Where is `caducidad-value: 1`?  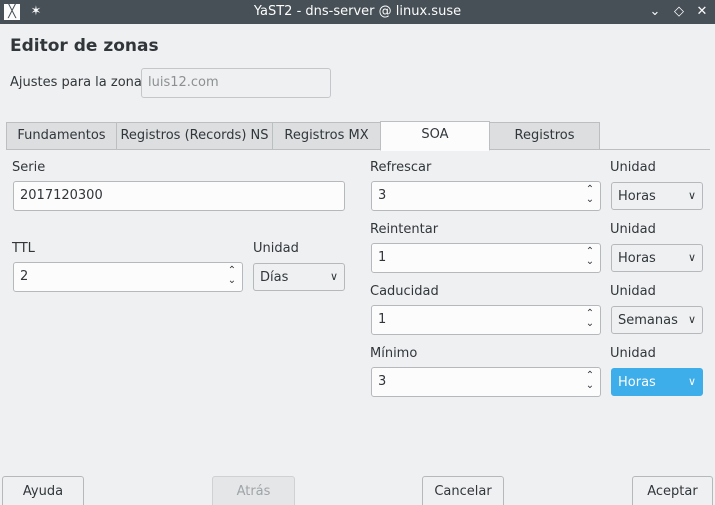 caducidad-value: 1 is located at coordinates (382, 319).